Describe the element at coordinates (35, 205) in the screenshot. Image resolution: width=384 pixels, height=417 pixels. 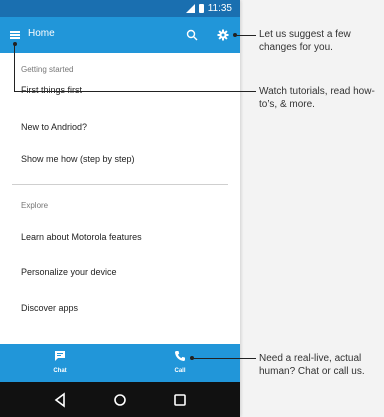
I see `section-header-explore: Explore` at that location.